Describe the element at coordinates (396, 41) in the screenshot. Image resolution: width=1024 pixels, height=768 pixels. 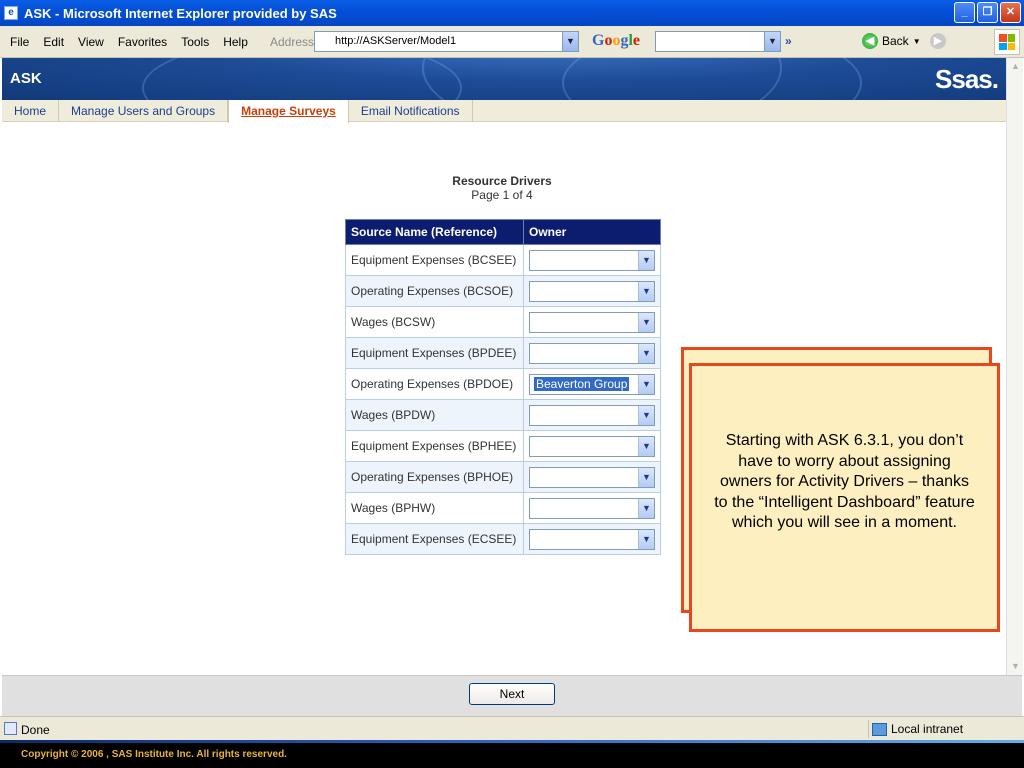
I see `address-url: http://ASKServer/Model1` at that location.